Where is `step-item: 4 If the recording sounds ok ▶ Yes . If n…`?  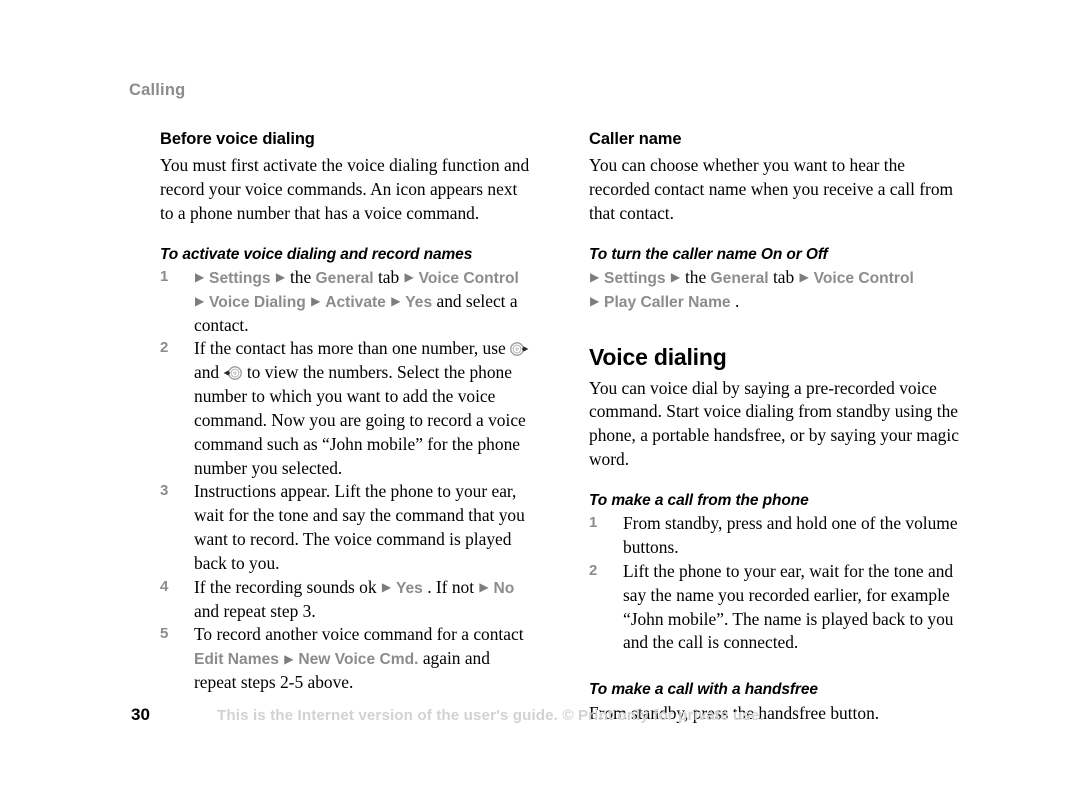
step-item: 4 If the recording sounds ok ▶ Yes . If n… is located at coordinates (346, 600).